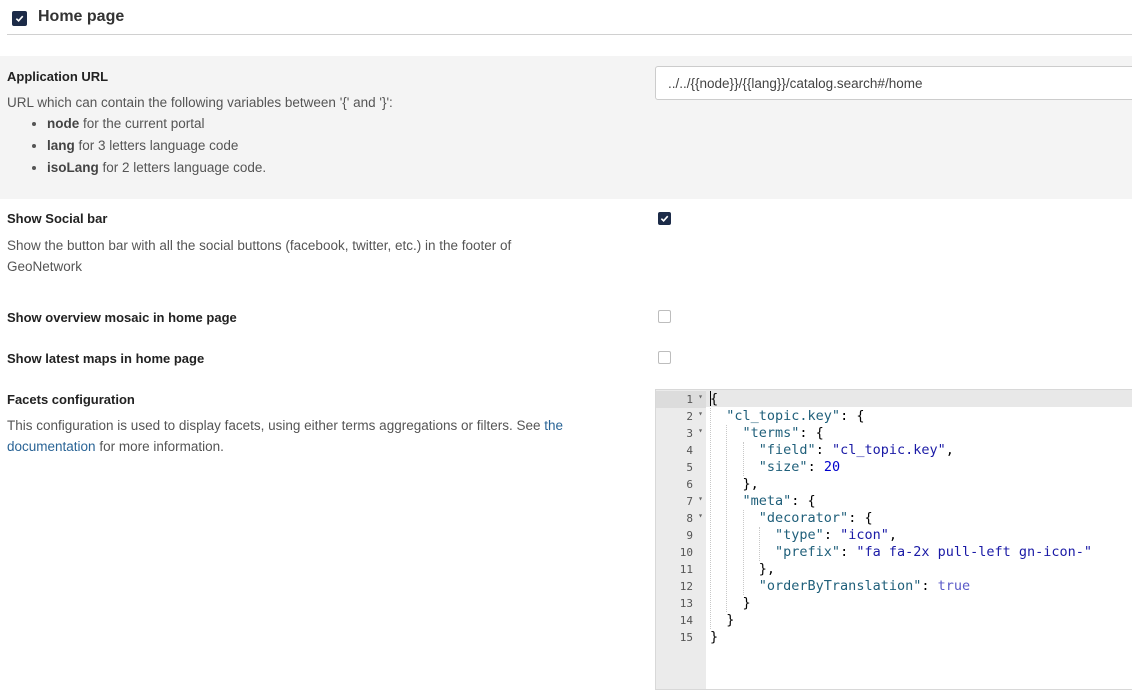 The image size is (1132, 696). I want to click on code-line: "orderByTranslation": true, so click(864, 586).